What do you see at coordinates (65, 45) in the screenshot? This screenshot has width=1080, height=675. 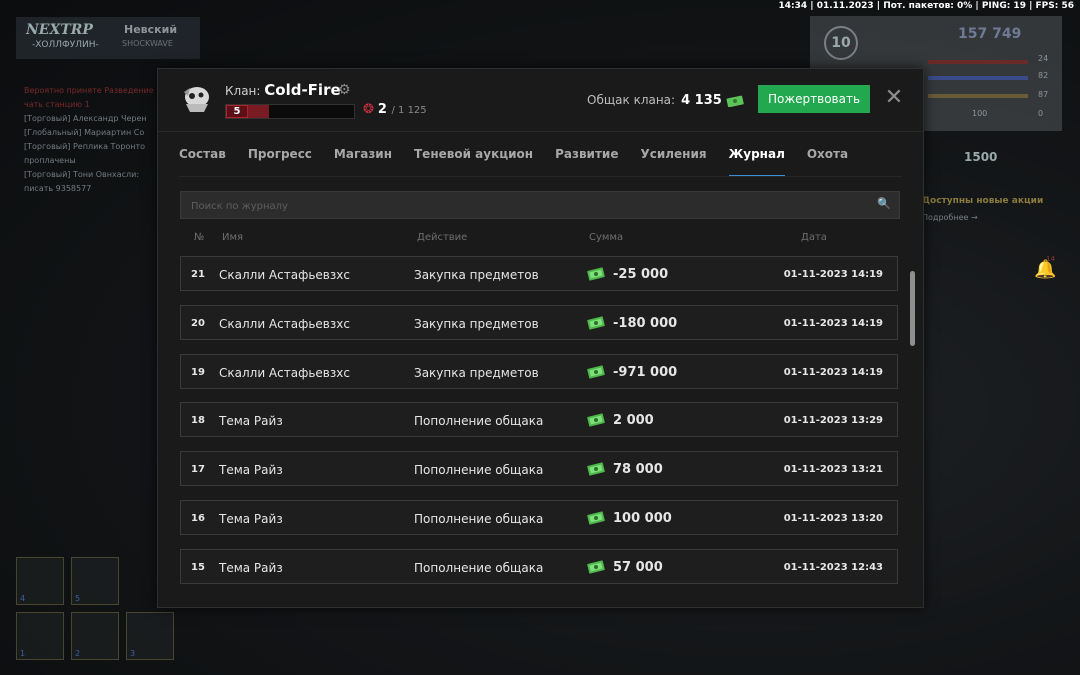 I see `logo-sub: -ХОЛЛФУЛИН-` at bounding box center [65, 45].